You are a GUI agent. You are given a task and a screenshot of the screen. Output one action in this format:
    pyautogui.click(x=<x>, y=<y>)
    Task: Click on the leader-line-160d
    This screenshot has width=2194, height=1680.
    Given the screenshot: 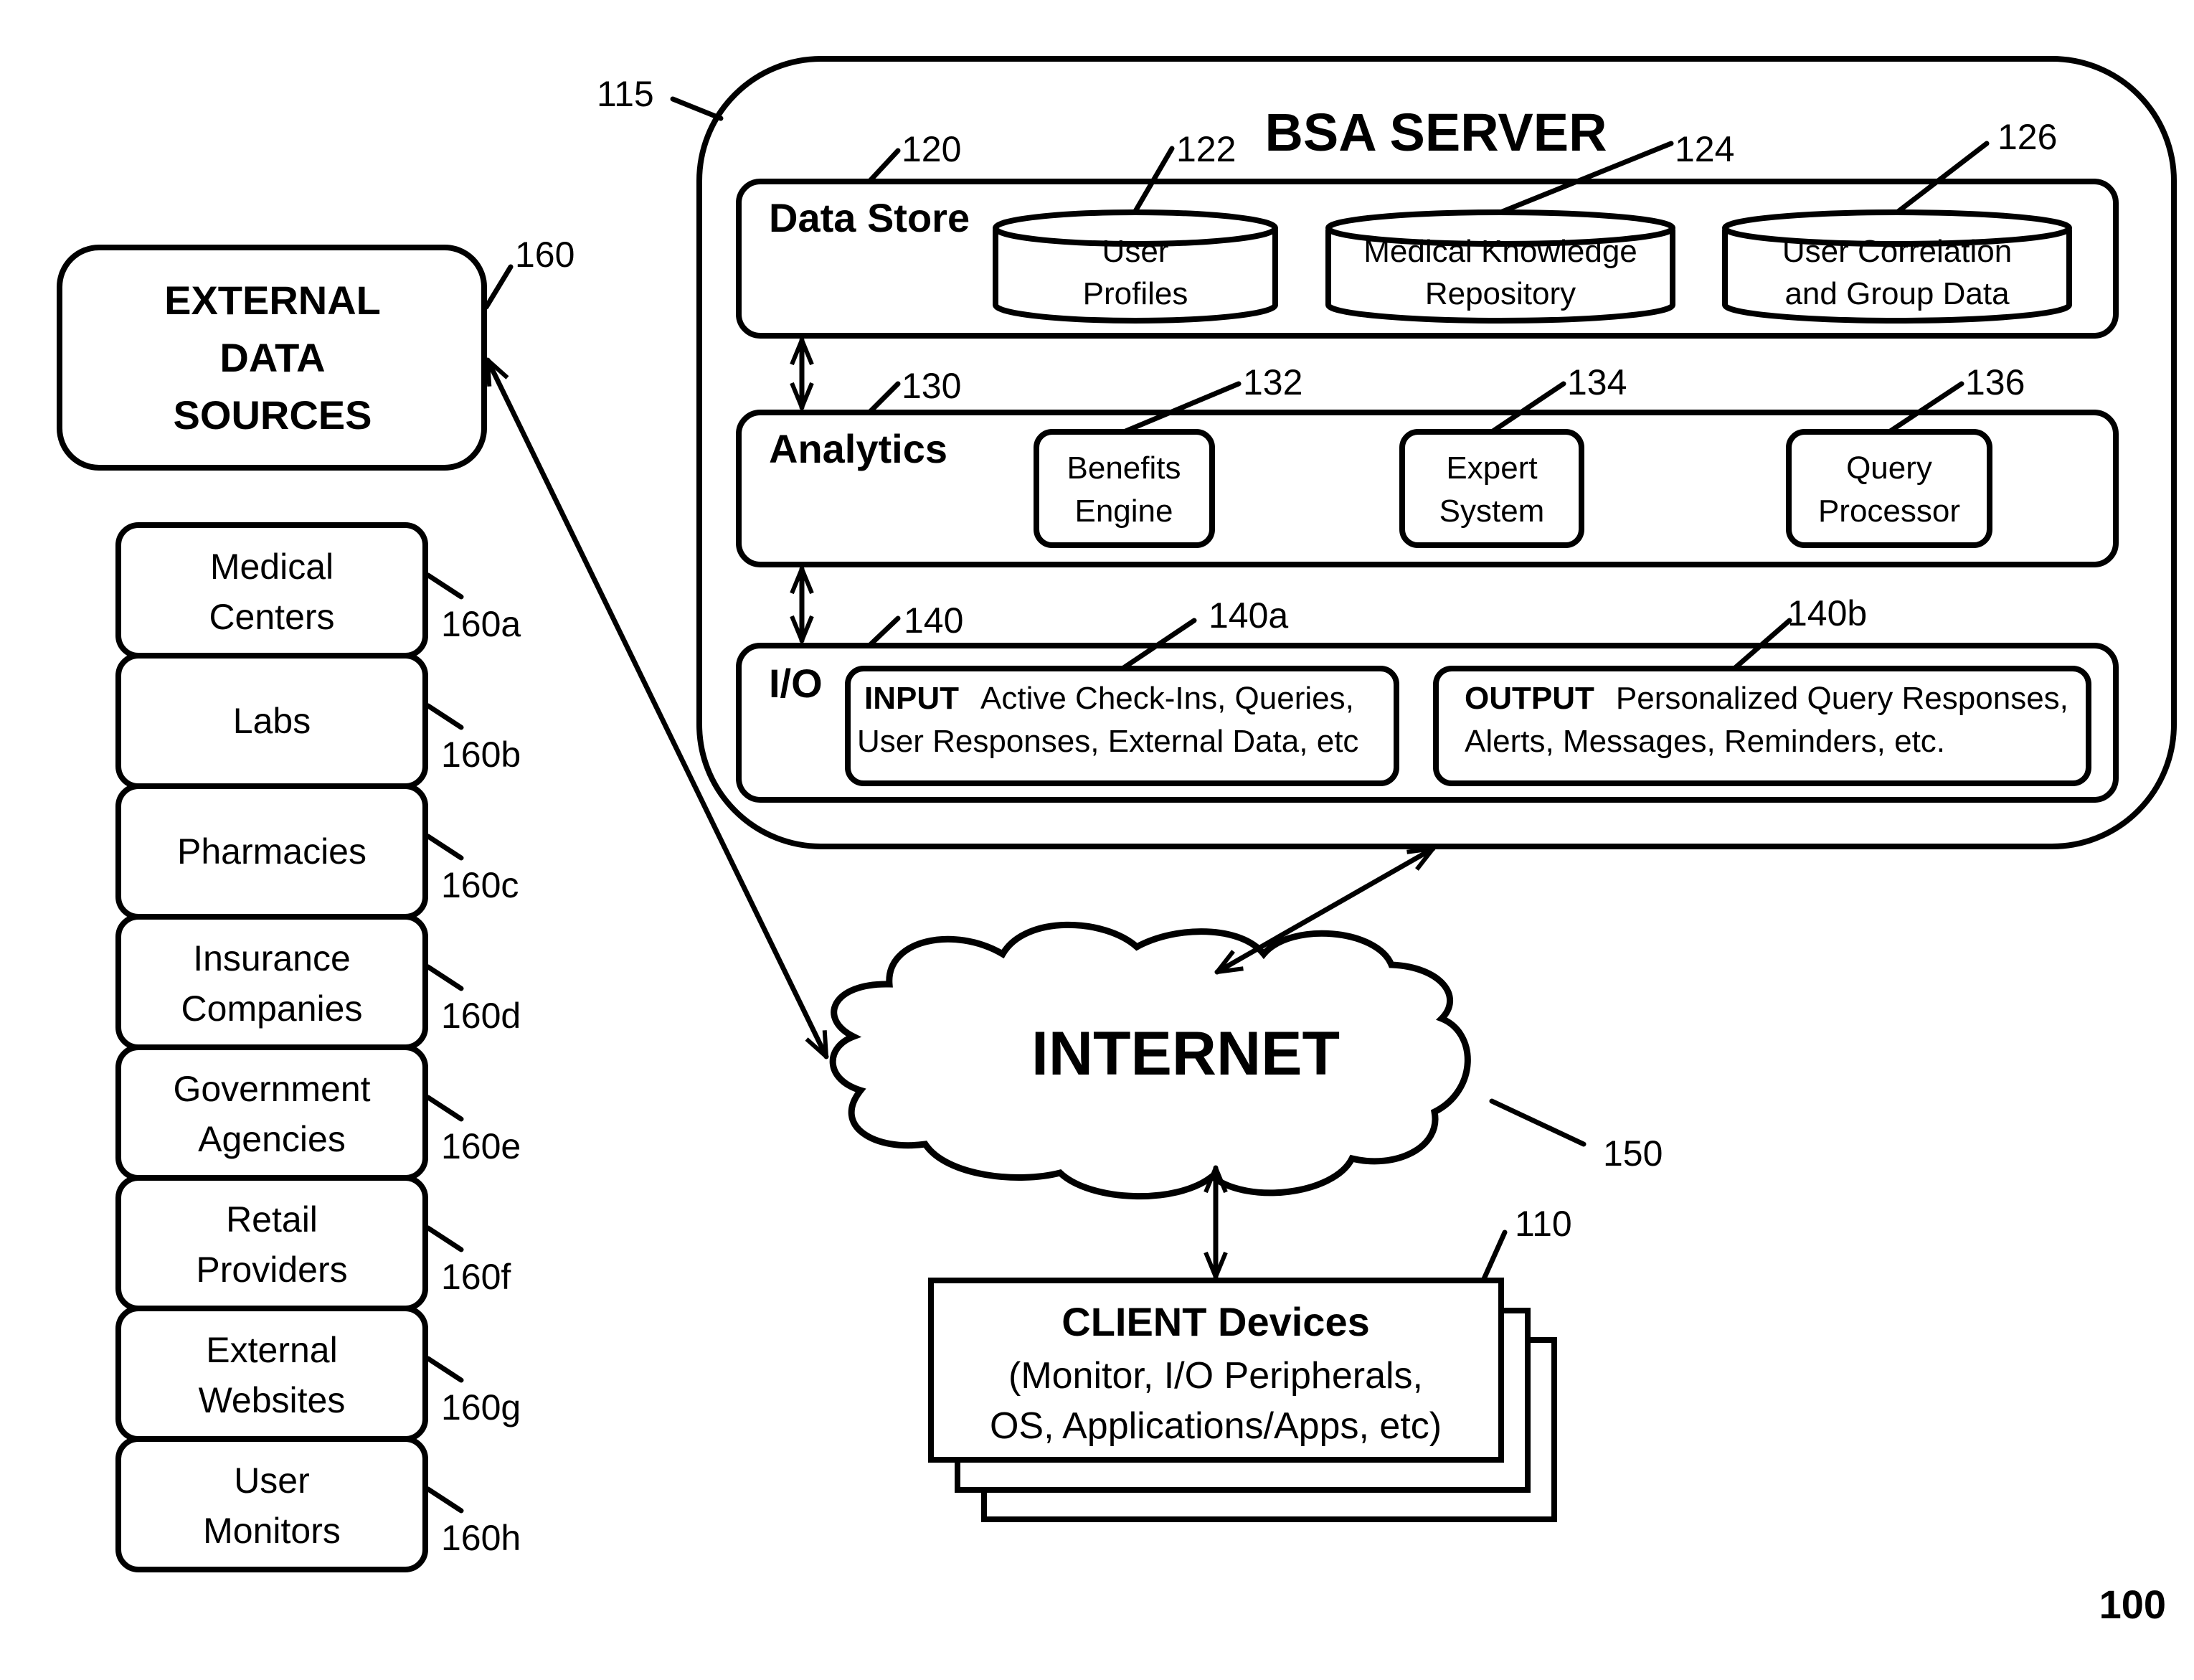 What is the action you would take?
    pyautogui.click(x=444, y=977)
    